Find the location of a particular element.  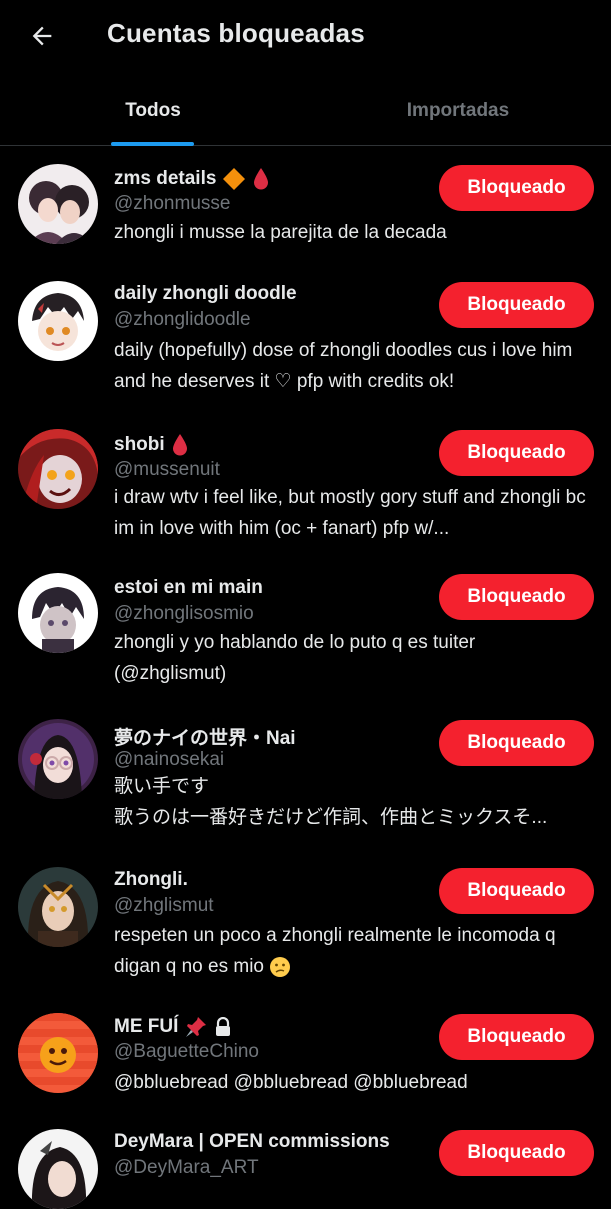

account-name-line: DeyMara | OPEN commissions is located at coordinates (252, 1142).